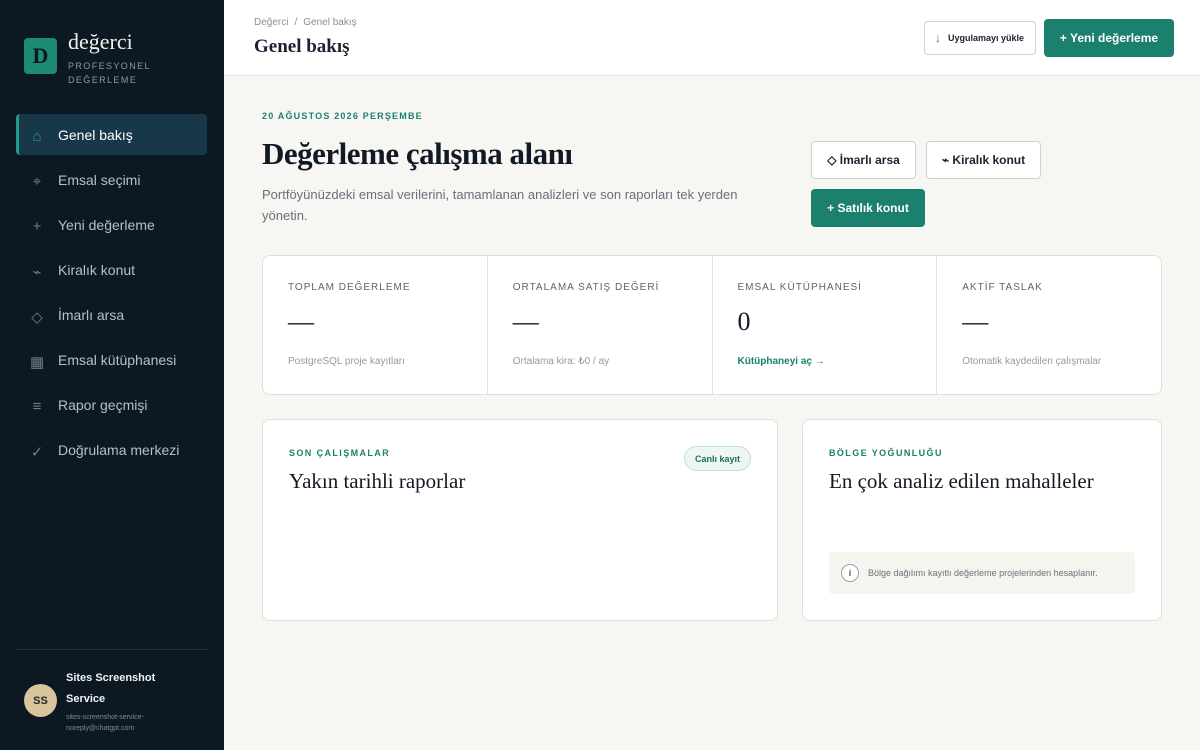  Describe the element at coordinates (961, 481) in the screenshot. I see `panel-title: En çok analiz edilen mahalleler` at that location.